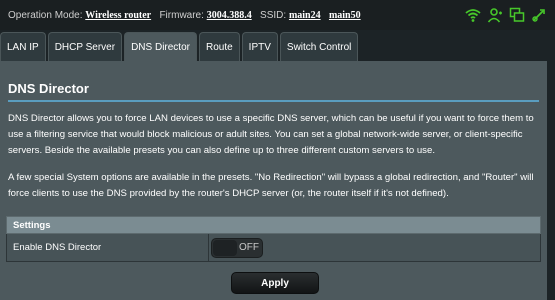  Describe the element at coordinates (118, 15) in the screenshot. I see `operation-mode-link: Wireless router` at that location.